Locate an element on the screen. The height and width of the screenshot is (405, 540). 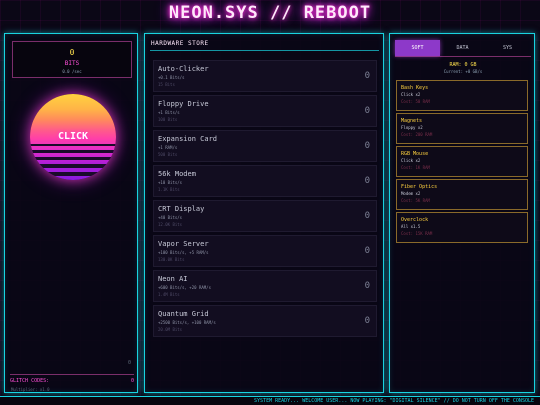
upgrade-cost: Cost: 15K RAM is located at coordinates (417, 233).